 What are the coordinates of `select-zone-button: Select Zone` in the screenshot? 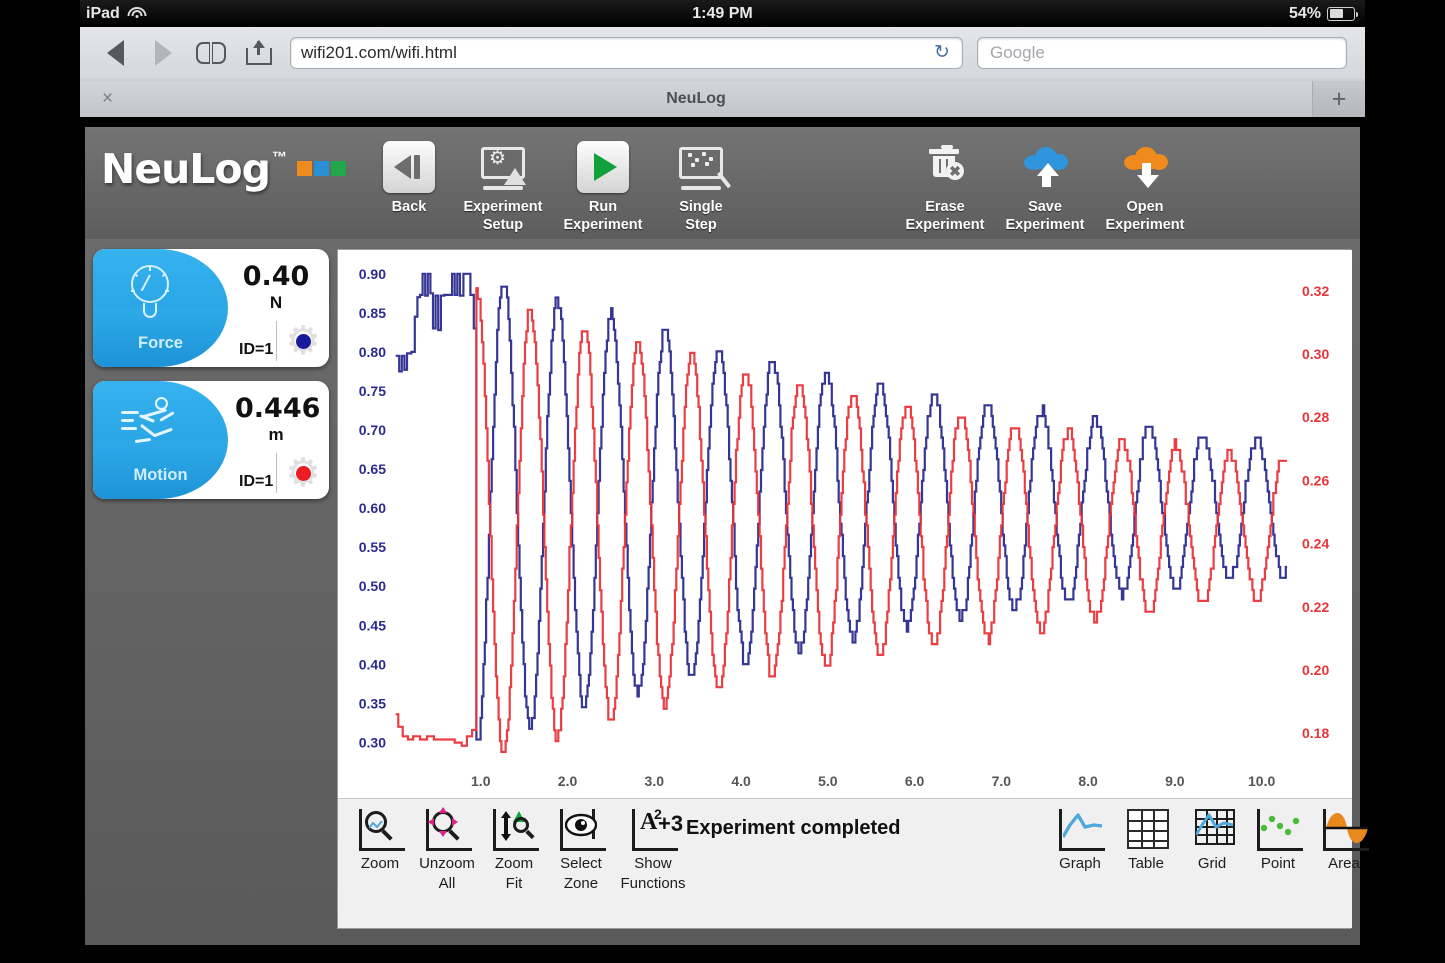 It's located at (581, 850).